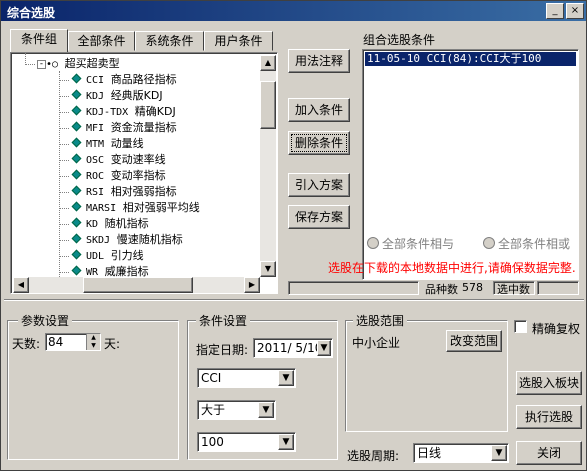  I want to click on add-condition-button: 加入条件, so click(319, 110).